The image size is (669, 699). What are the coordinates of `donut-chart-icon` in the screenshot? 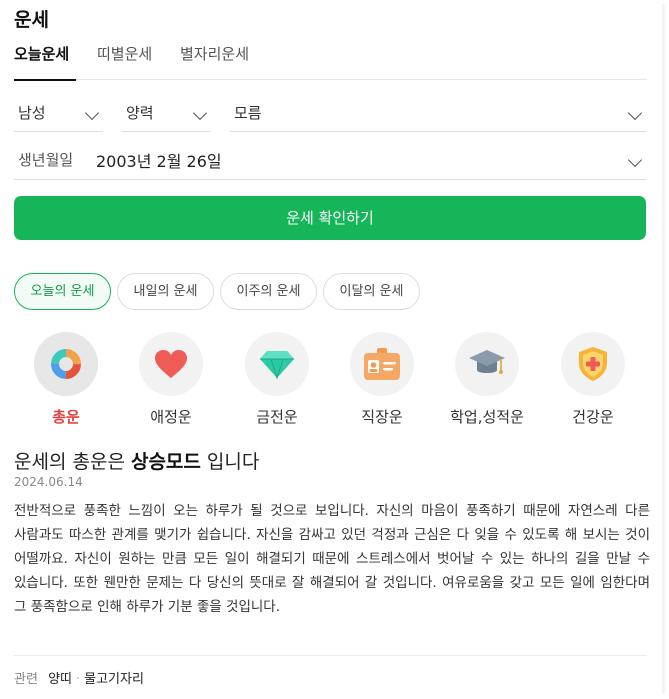 It's located at (66, 364).